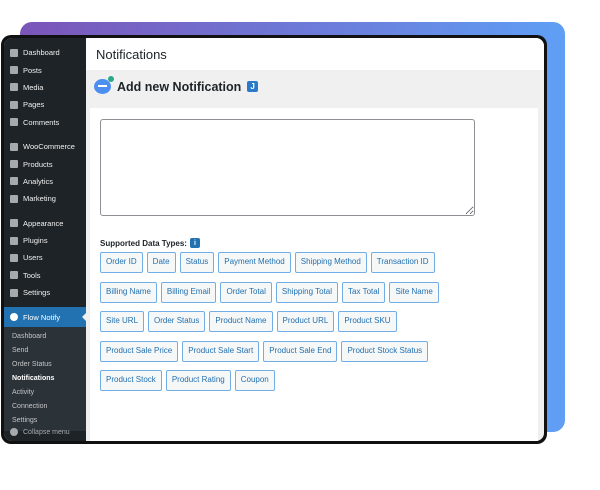 This screenshot has height=490, width=600. I want to click on data-type-tag: Status, so click(197, 262).